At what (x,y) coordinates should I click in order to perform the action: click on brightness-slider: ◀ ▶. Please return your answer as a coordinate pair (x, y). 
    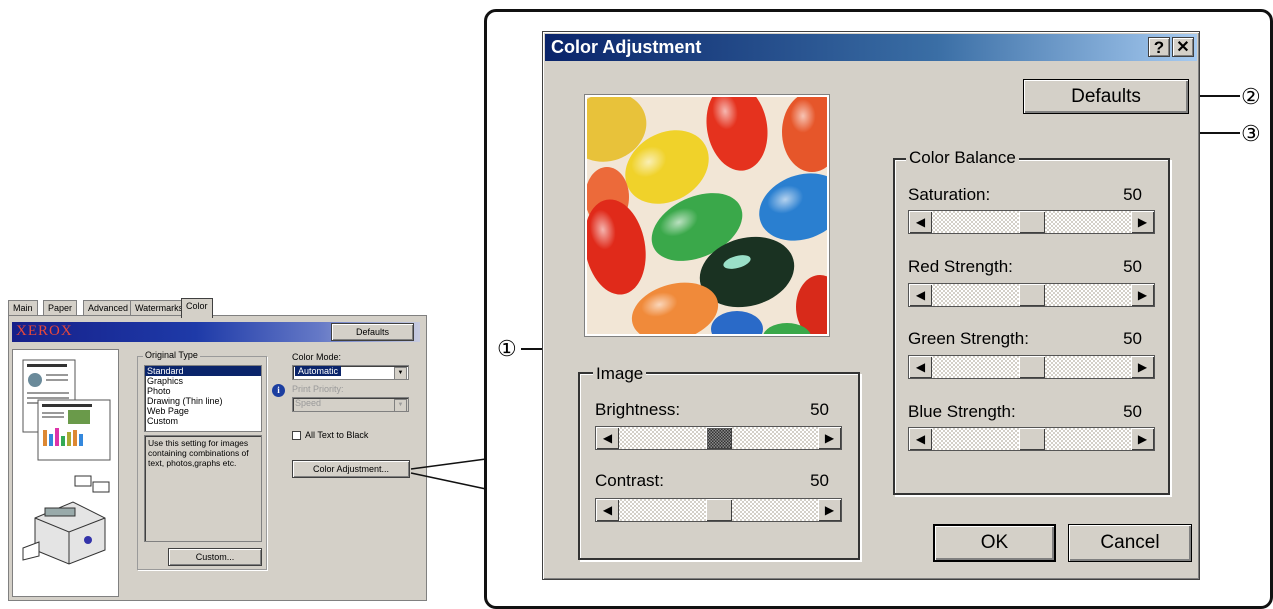
    Looking at the image, I should click on (718, 438).